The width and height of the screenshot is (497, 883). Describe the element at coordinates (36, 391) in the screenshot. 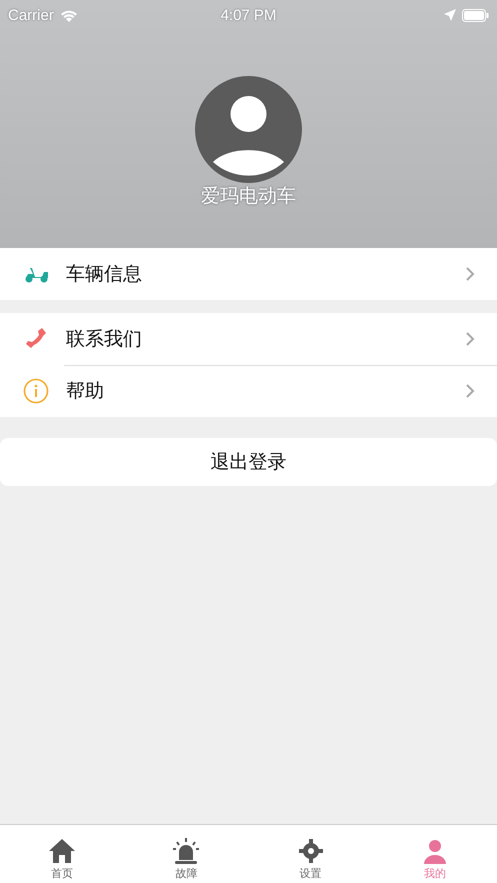

I see `info-icon` at that location.